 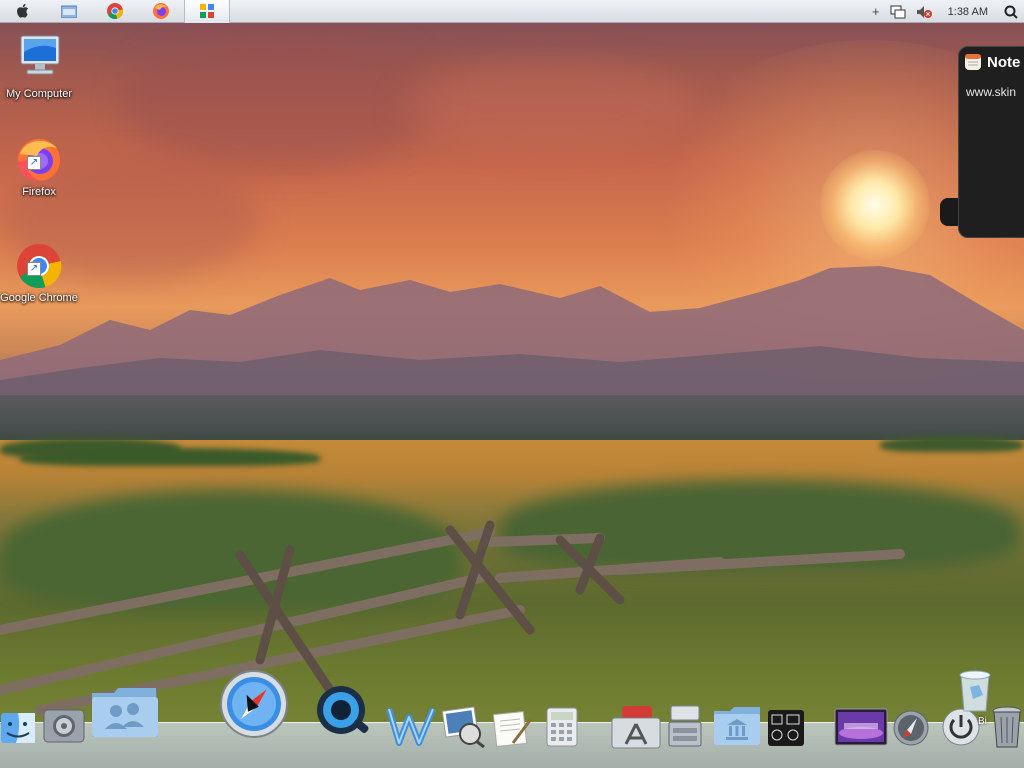 I want to click on firefox-icon, so click(x=161, y=11).